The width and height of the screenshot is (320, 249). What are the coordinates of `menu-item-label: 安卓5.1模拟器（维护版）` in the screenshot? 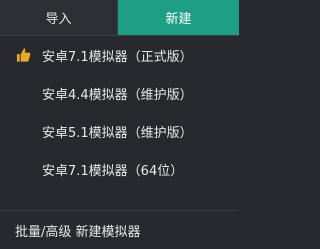 It's located at (117, 133).